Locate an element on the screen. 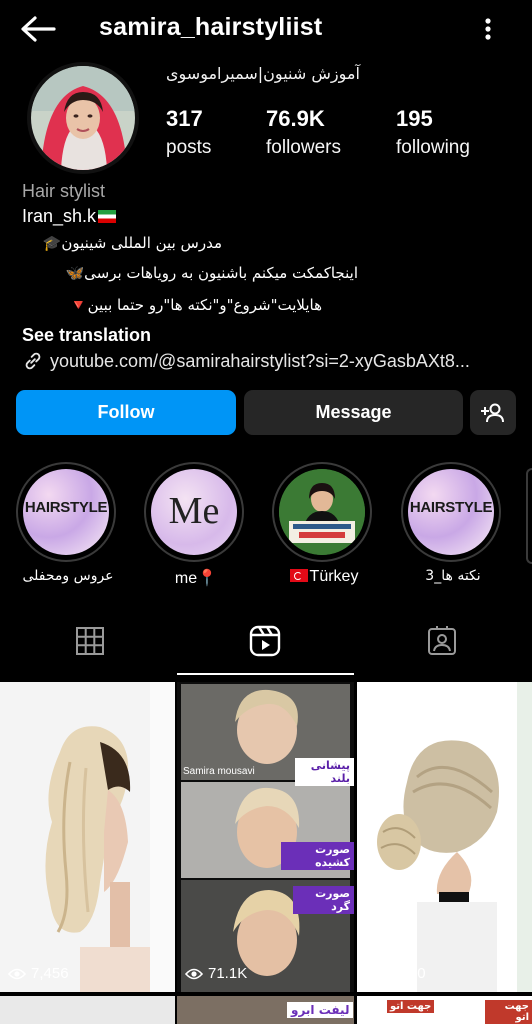  overlay-caption: Samira mousavi is located at coordinates (219, 771).